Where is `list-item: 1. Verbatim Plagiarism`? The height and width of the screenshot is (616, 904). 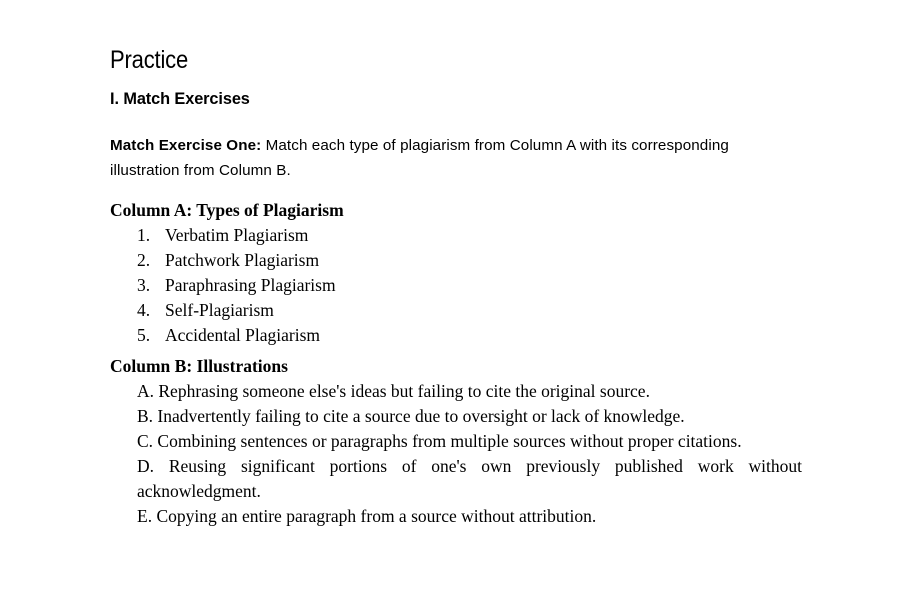
list-item: 1. Verbatim Plagiarism is located at coordinates (227, 235).